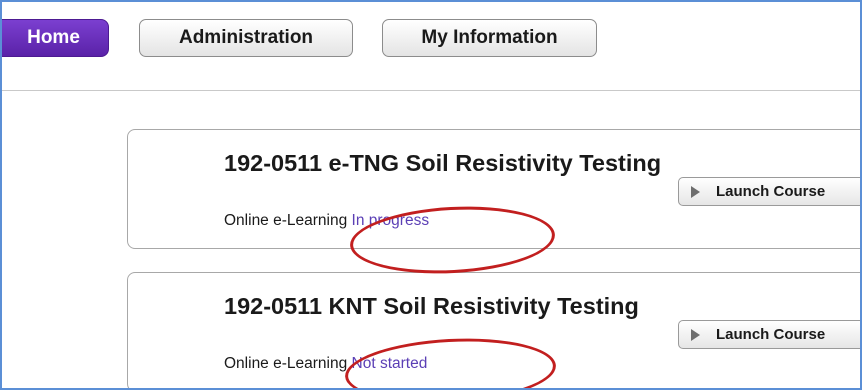  Describe the element at coordinates (246, 38) in the screenshot. I see `tab-administration: Administration` at that location.